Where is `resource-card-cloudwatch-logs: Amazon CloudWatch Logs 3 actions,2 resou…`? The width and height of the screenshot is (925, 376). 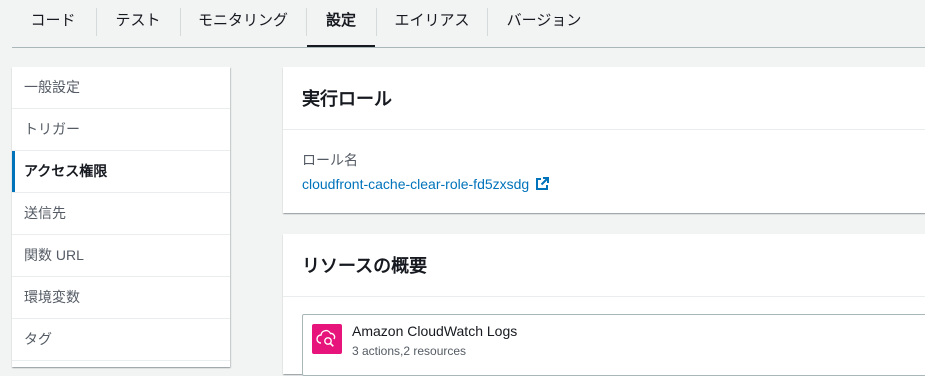 resource-card-cloudwatch-logs: Amazon CloudWatch Logs 3 actions,2 resou… is located at coordinates (613, 345).